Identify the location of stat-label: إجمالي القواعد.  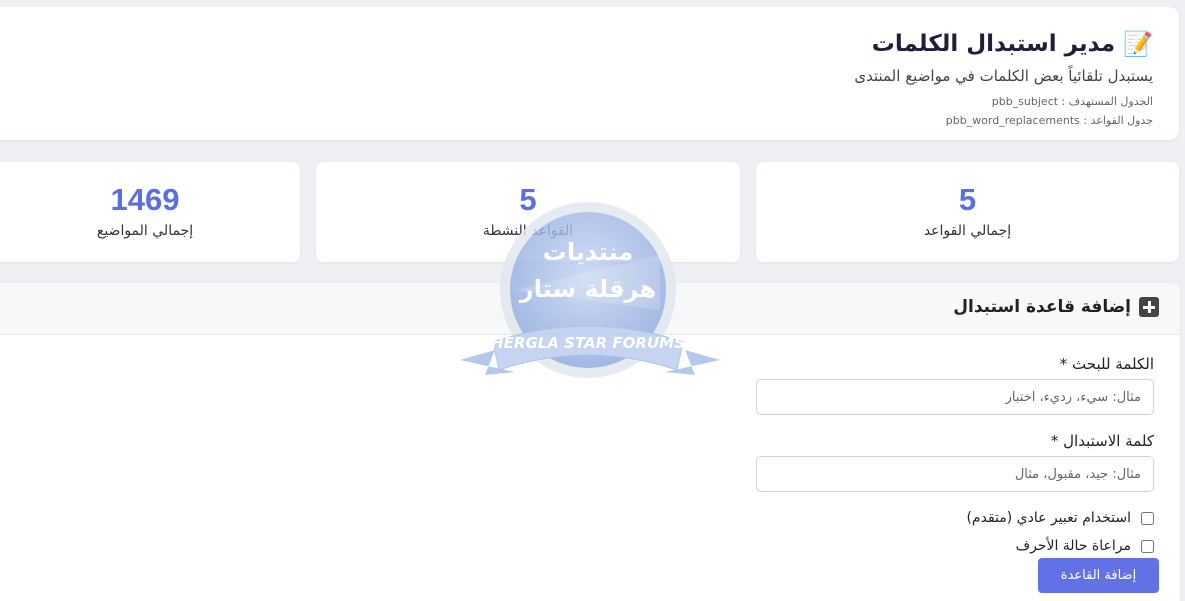
(967, 231).